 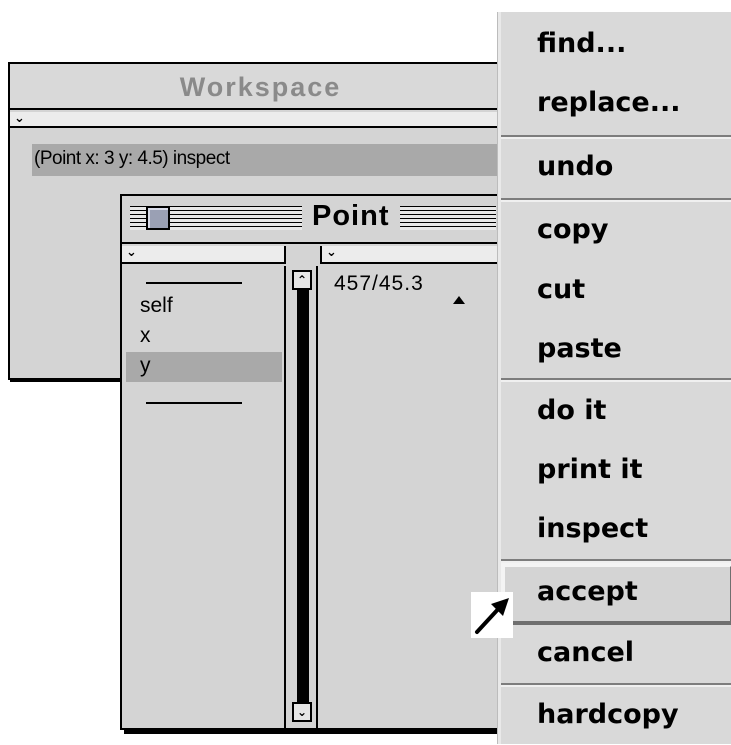 What do you see at coordinates (616, 654) in the screenshot?
I see `menu-item-cancel: cancel` at bounding box center [616, 654].